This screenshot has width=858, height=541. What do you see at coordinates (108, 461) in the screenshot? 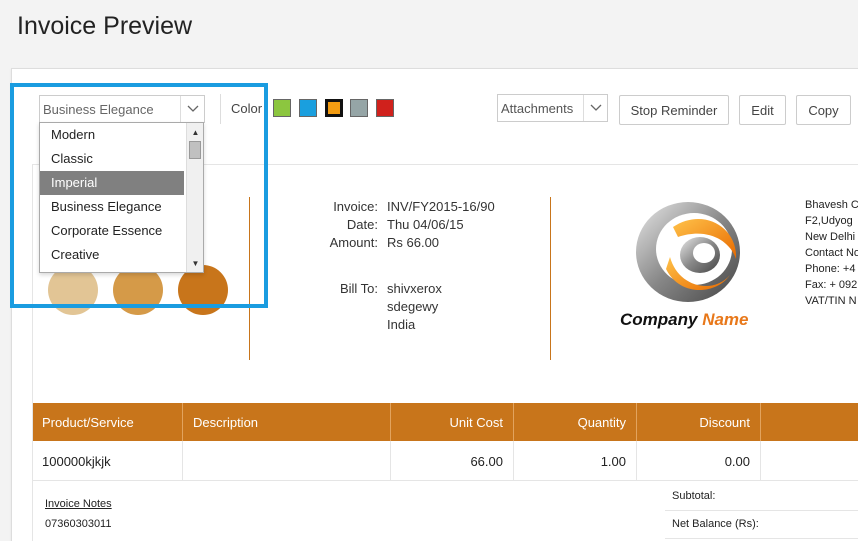
I see `cell-product: 100000kjkjk` at bounding box center [108, 461].